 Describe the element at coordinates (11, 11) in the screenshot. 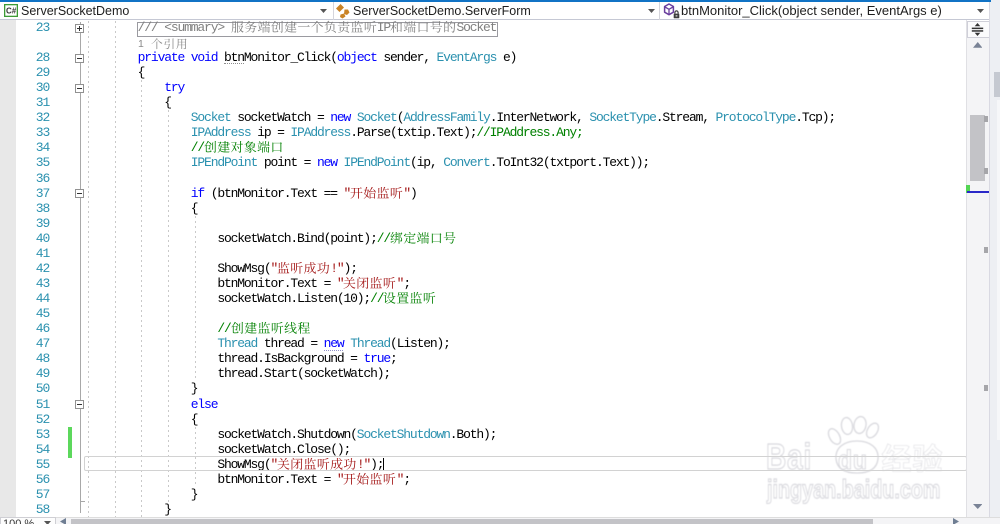

I see `svg-text: C#` at that location.